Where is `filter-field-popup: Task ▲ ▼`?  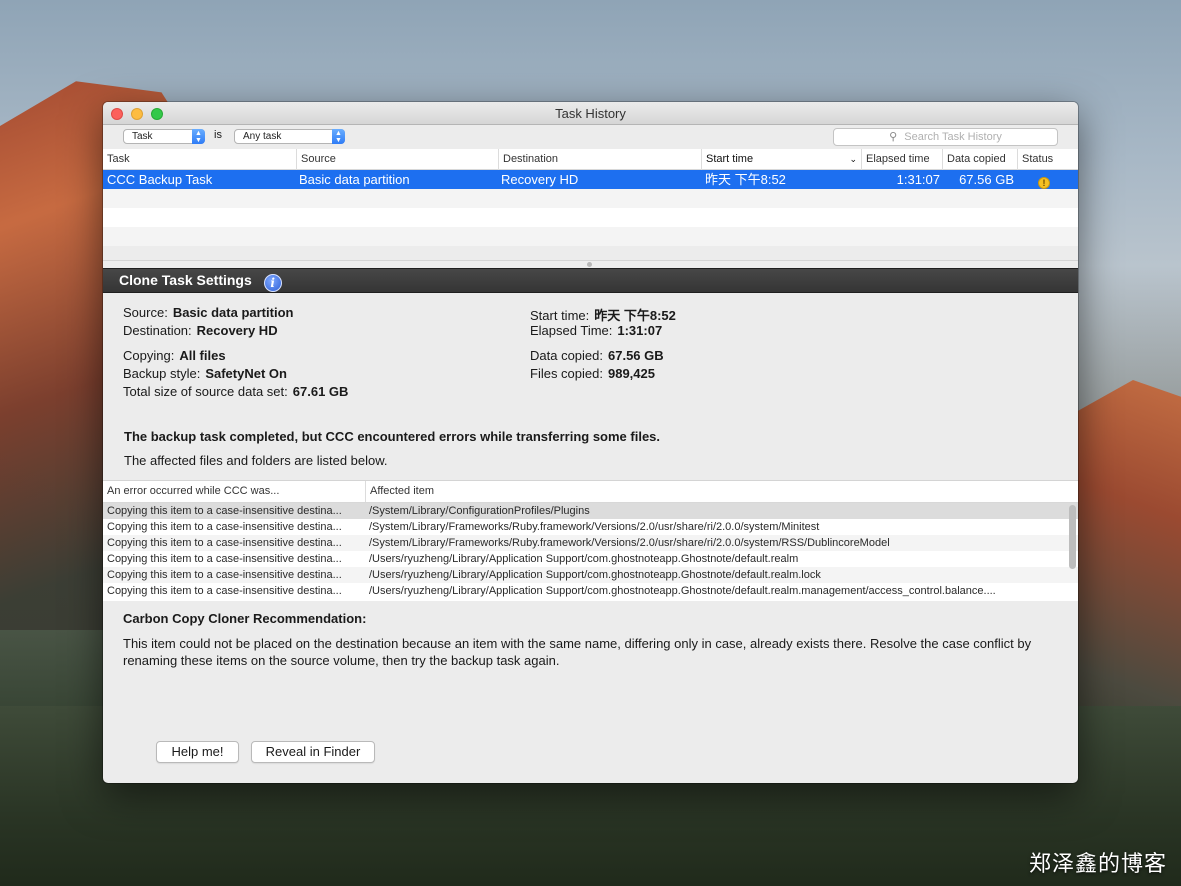 filter-field-popup: Task ▲ ▼ is located at coordinates (164, 136).